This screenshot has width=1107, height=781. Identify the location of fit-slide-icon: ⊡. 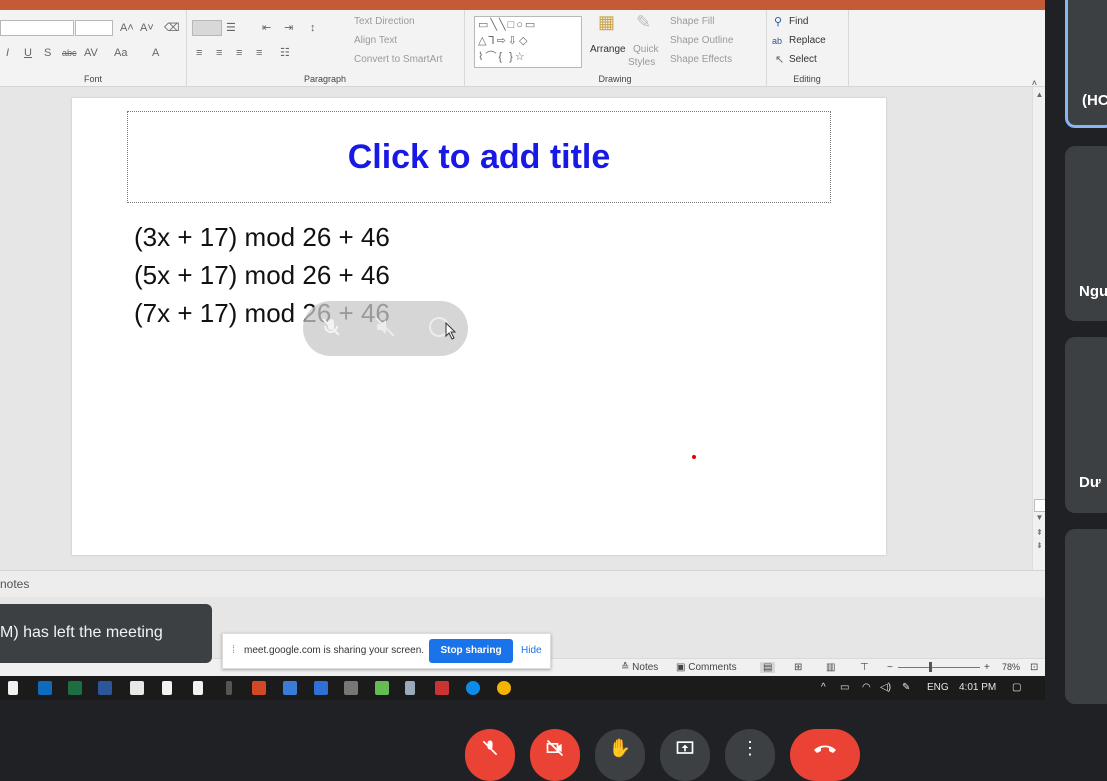
(1034, 667).